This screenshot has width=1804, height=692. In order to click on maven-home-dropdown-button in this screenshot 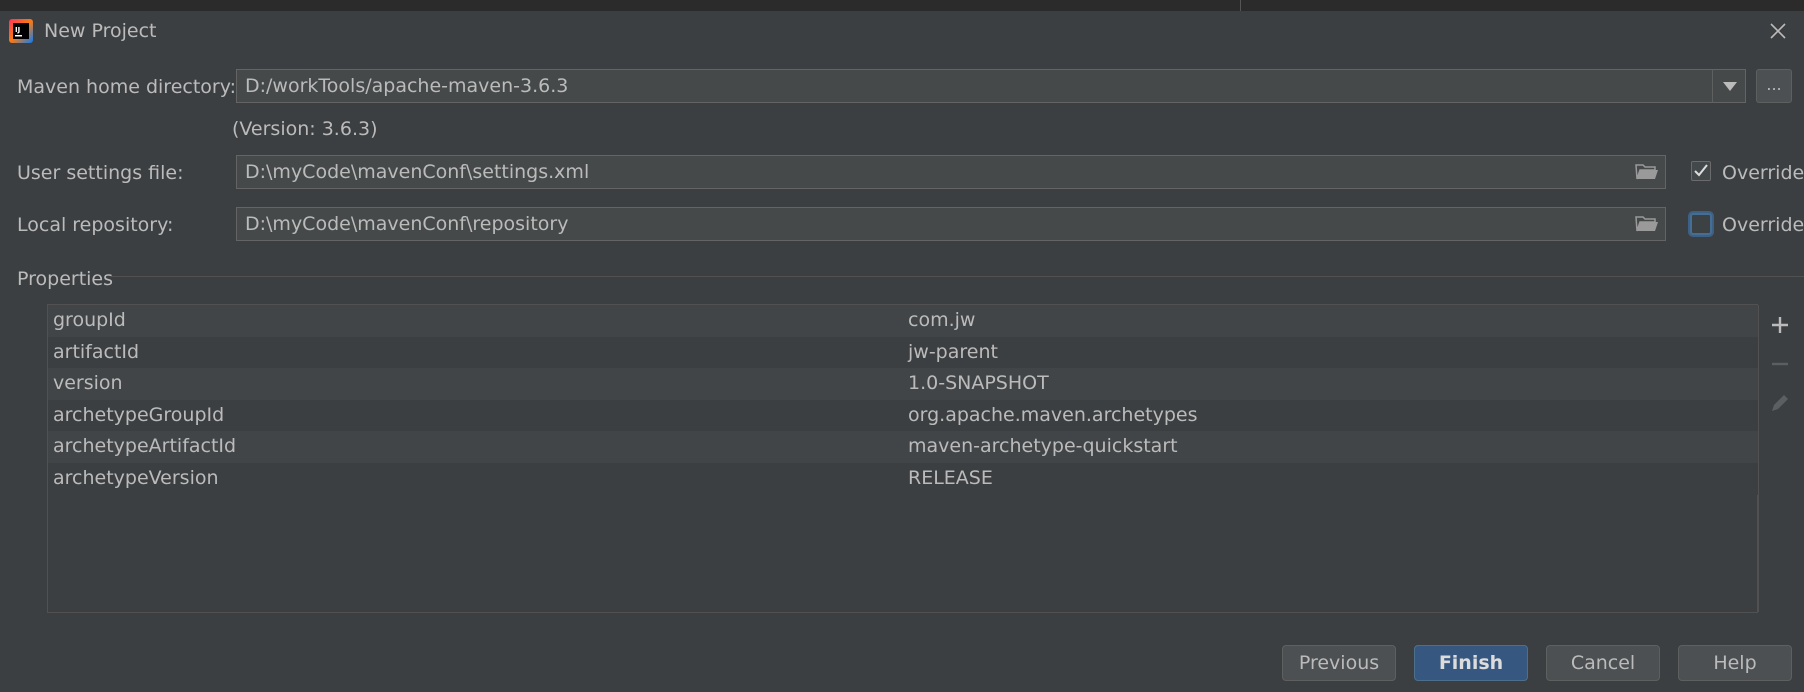, I will do `click(1729, 86)`.